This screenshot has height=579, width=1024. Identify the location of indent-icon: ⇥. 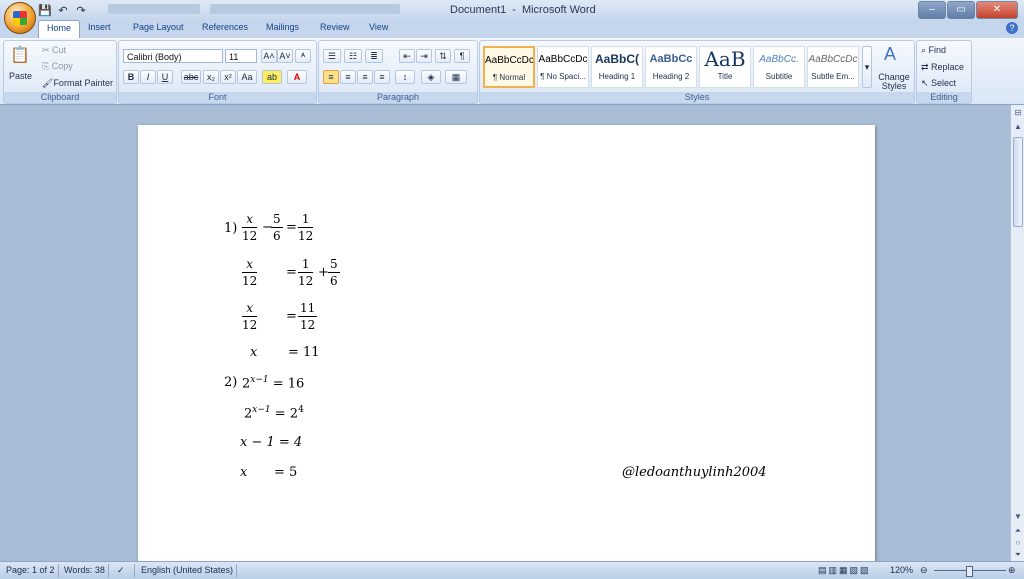
(424, 56).